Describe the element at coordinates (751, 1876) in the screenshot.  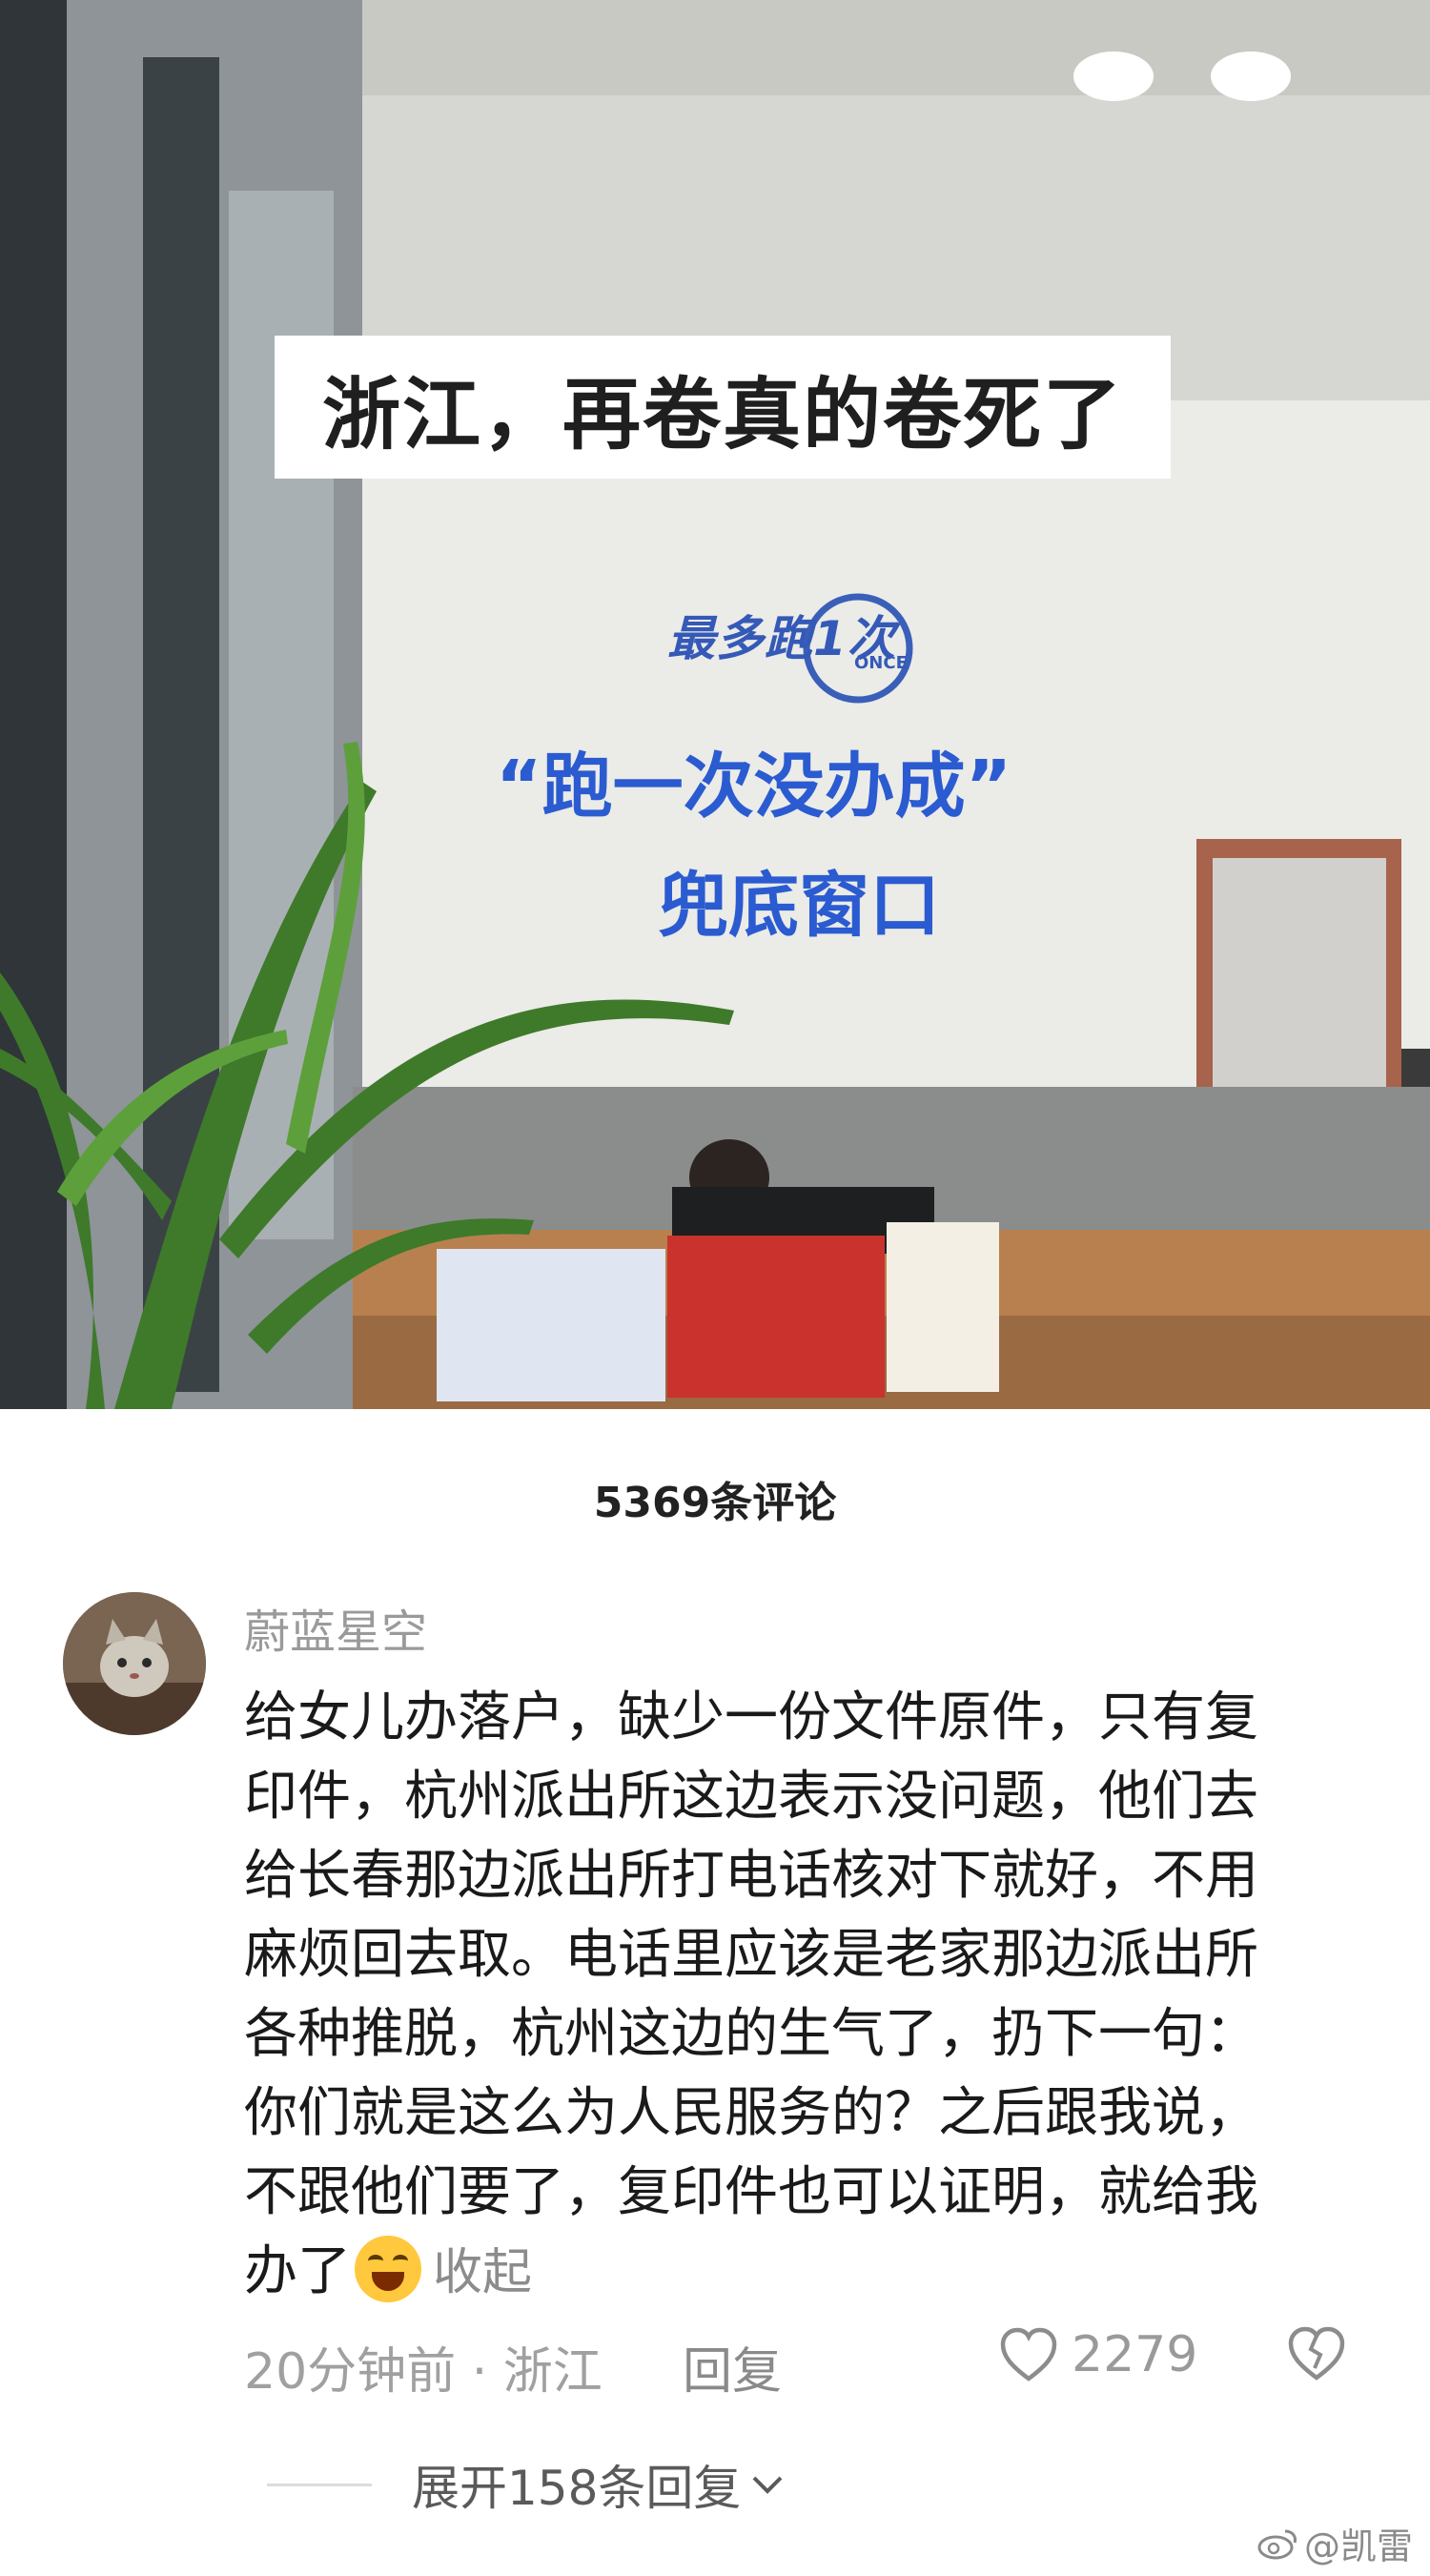
I see `comment-line: 给长春那边派出所打电话核对下就好，不用` at that location.